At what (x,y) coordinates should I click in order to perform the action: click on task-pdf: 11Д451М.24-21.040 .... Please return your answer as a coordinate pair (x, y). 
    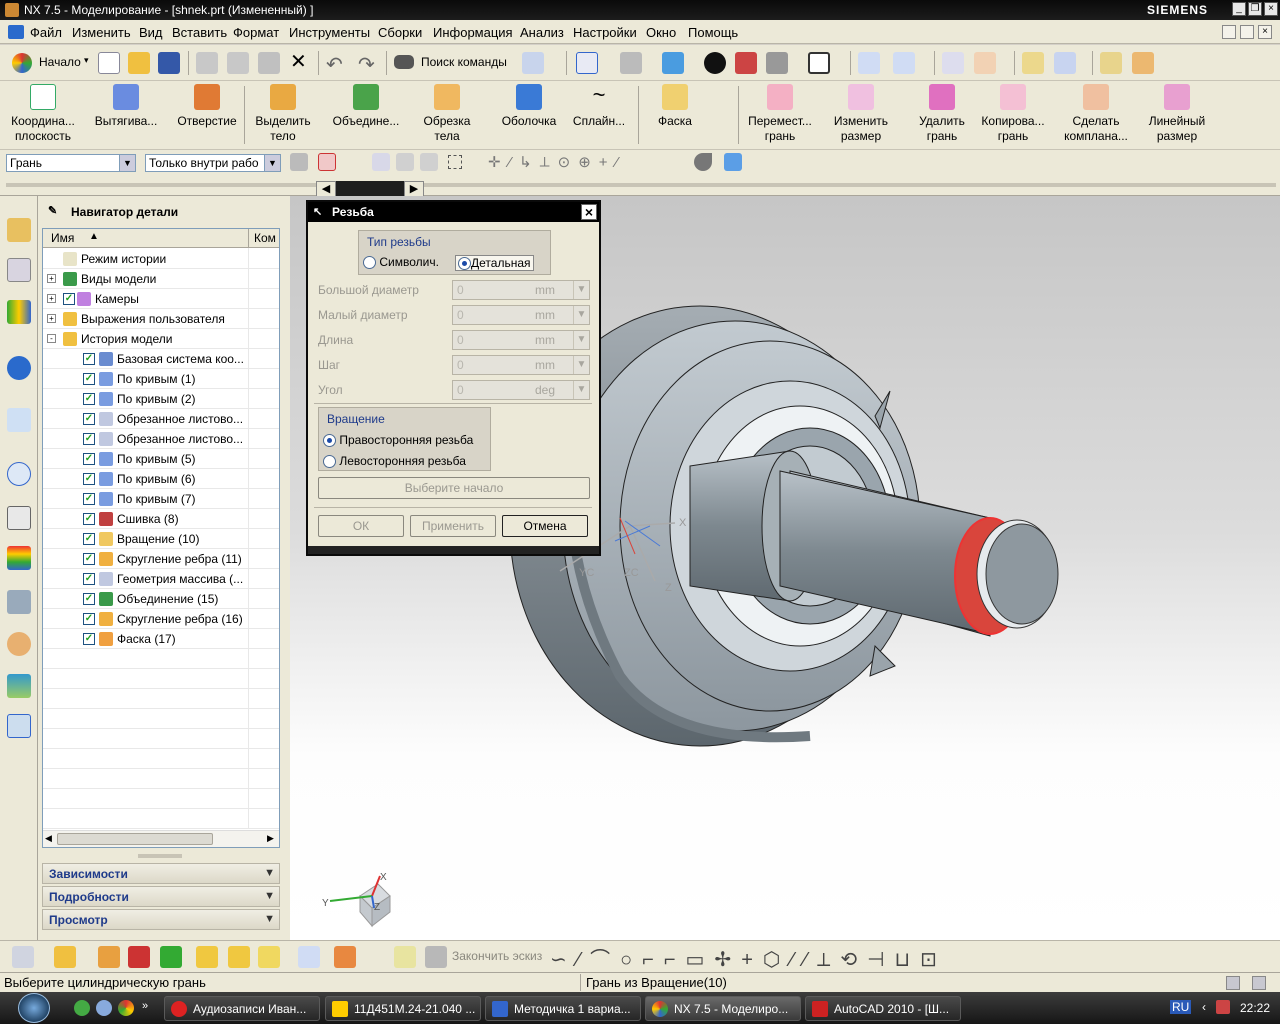
    Looking at the image, I should click on (403, 1008).